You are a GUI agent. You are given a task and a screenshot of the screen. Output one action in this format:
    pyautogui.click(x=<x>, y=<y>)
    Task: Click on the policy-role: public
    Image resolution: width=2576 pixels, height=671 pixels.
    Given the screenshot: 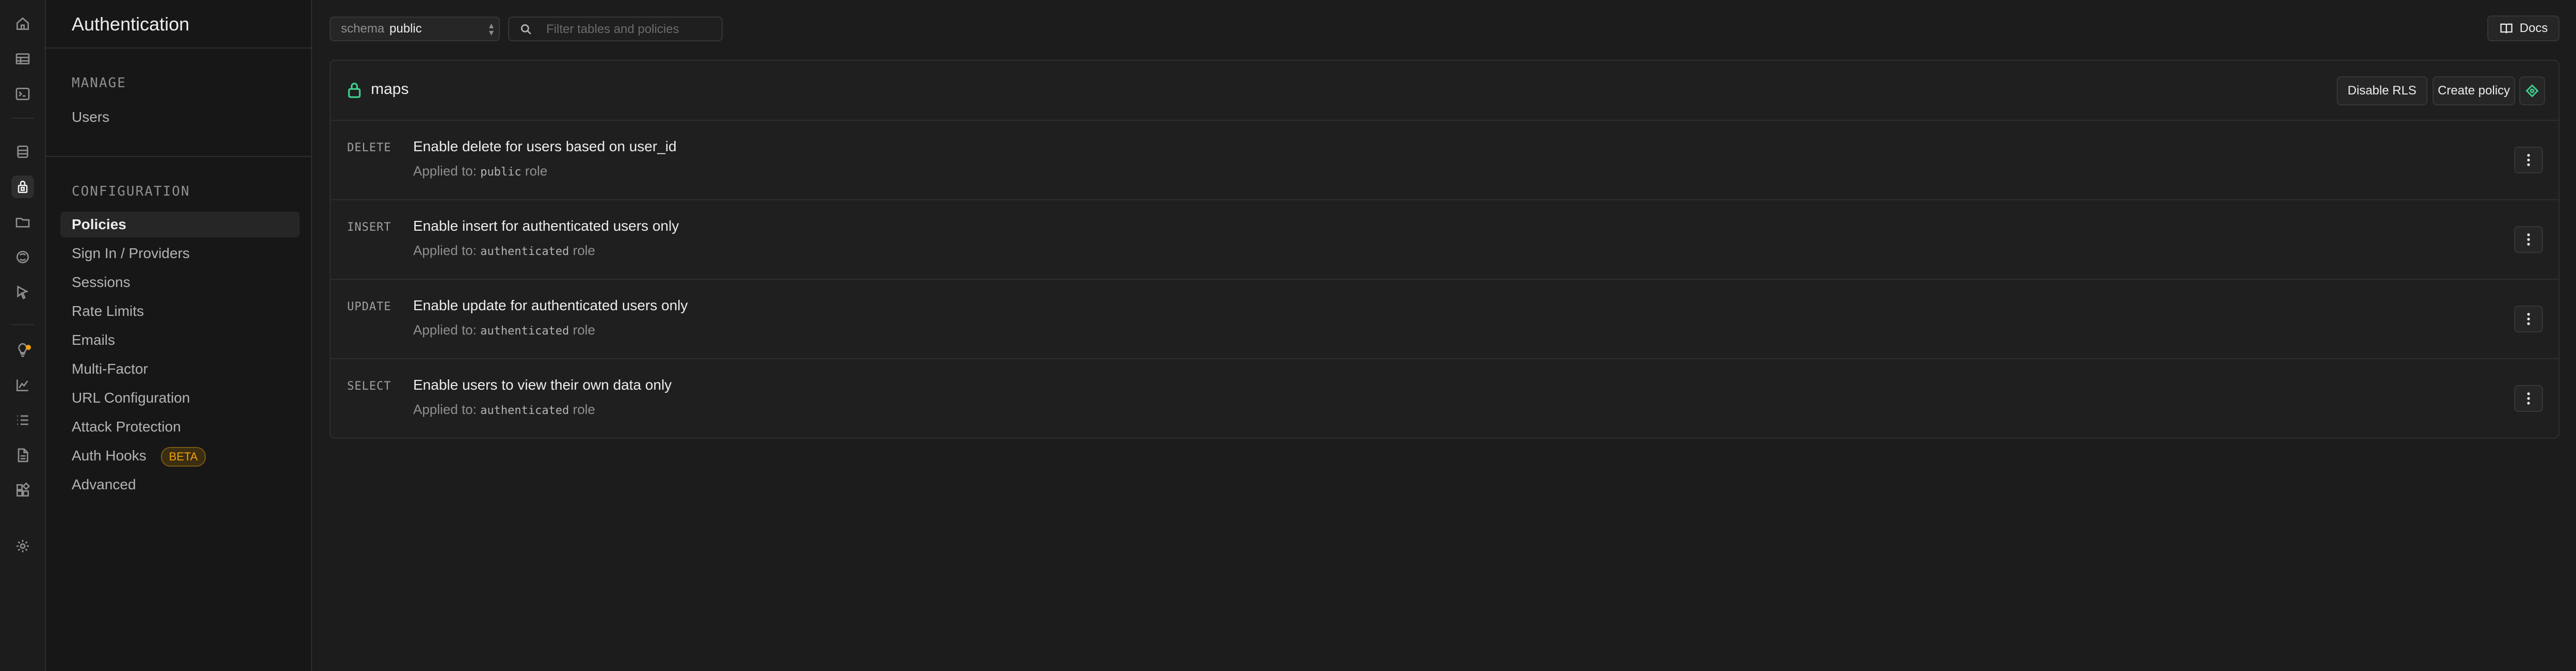 What is the action you would take?
    pyautogui.click(x=501, y=173)
    